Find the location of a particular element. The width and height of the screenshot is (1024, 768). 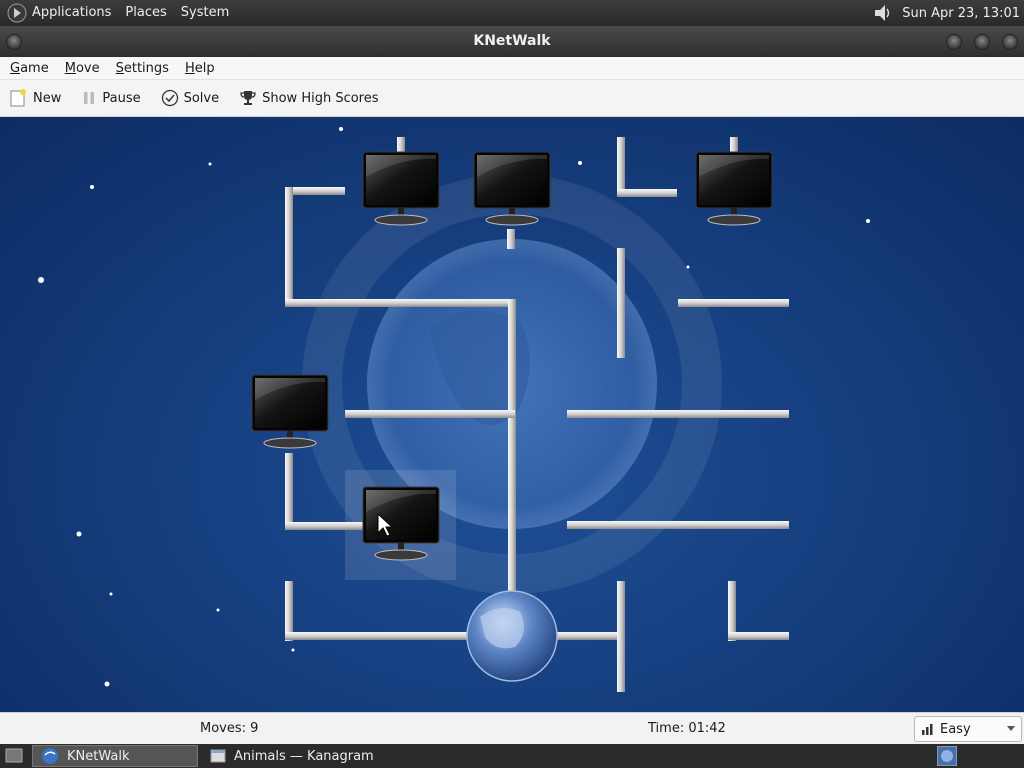

checkmark-icon is located at coordinates (169, 98).